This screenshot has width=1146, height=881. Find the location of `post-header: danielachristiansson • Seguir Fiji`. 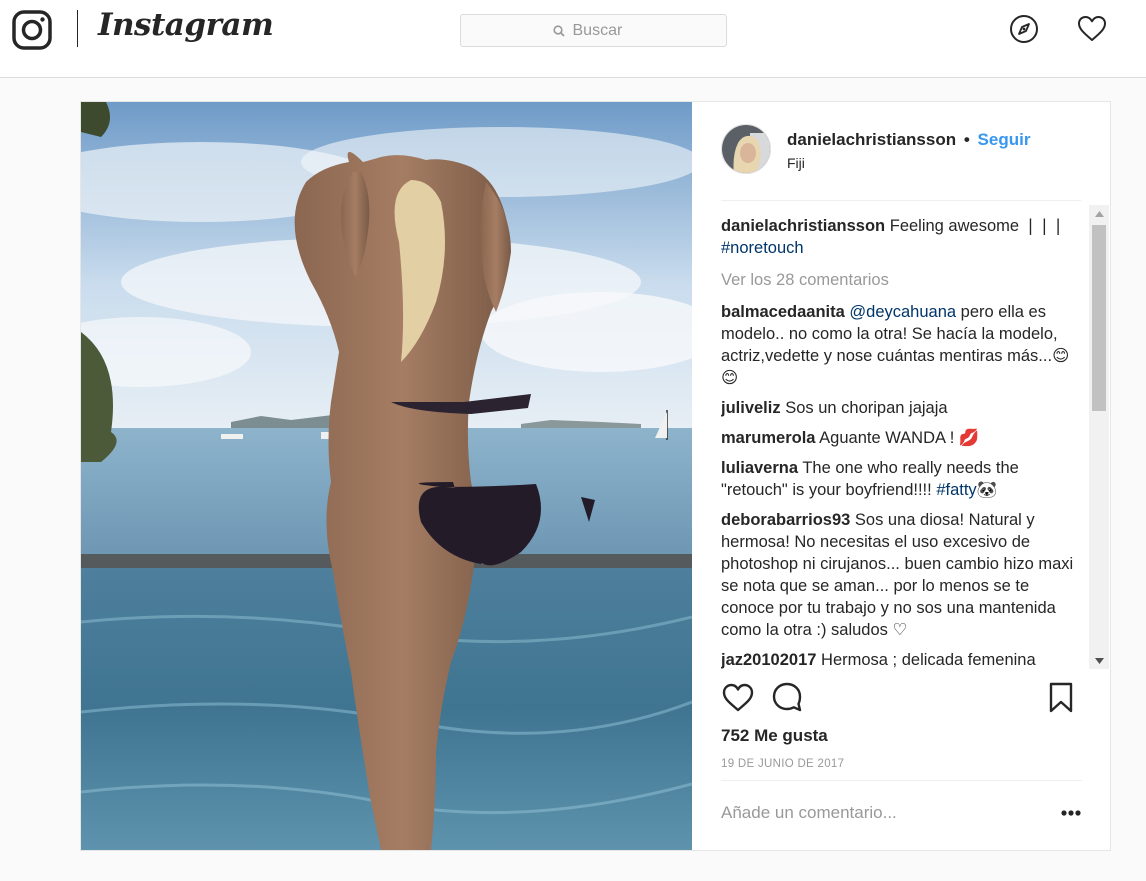

post-header: danielachristiansson • Seguir Fiji is located at coordinates (901, 162).